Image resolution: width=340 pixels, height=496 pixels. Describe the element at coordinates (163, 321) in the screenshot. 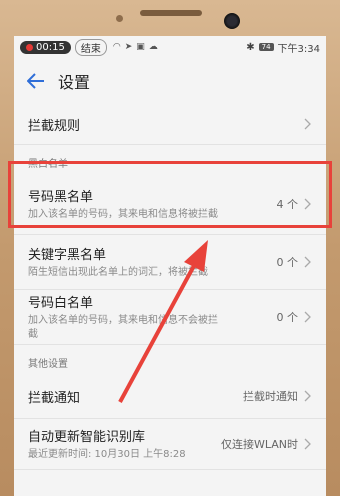

I see `annotation-arrow` at that location.